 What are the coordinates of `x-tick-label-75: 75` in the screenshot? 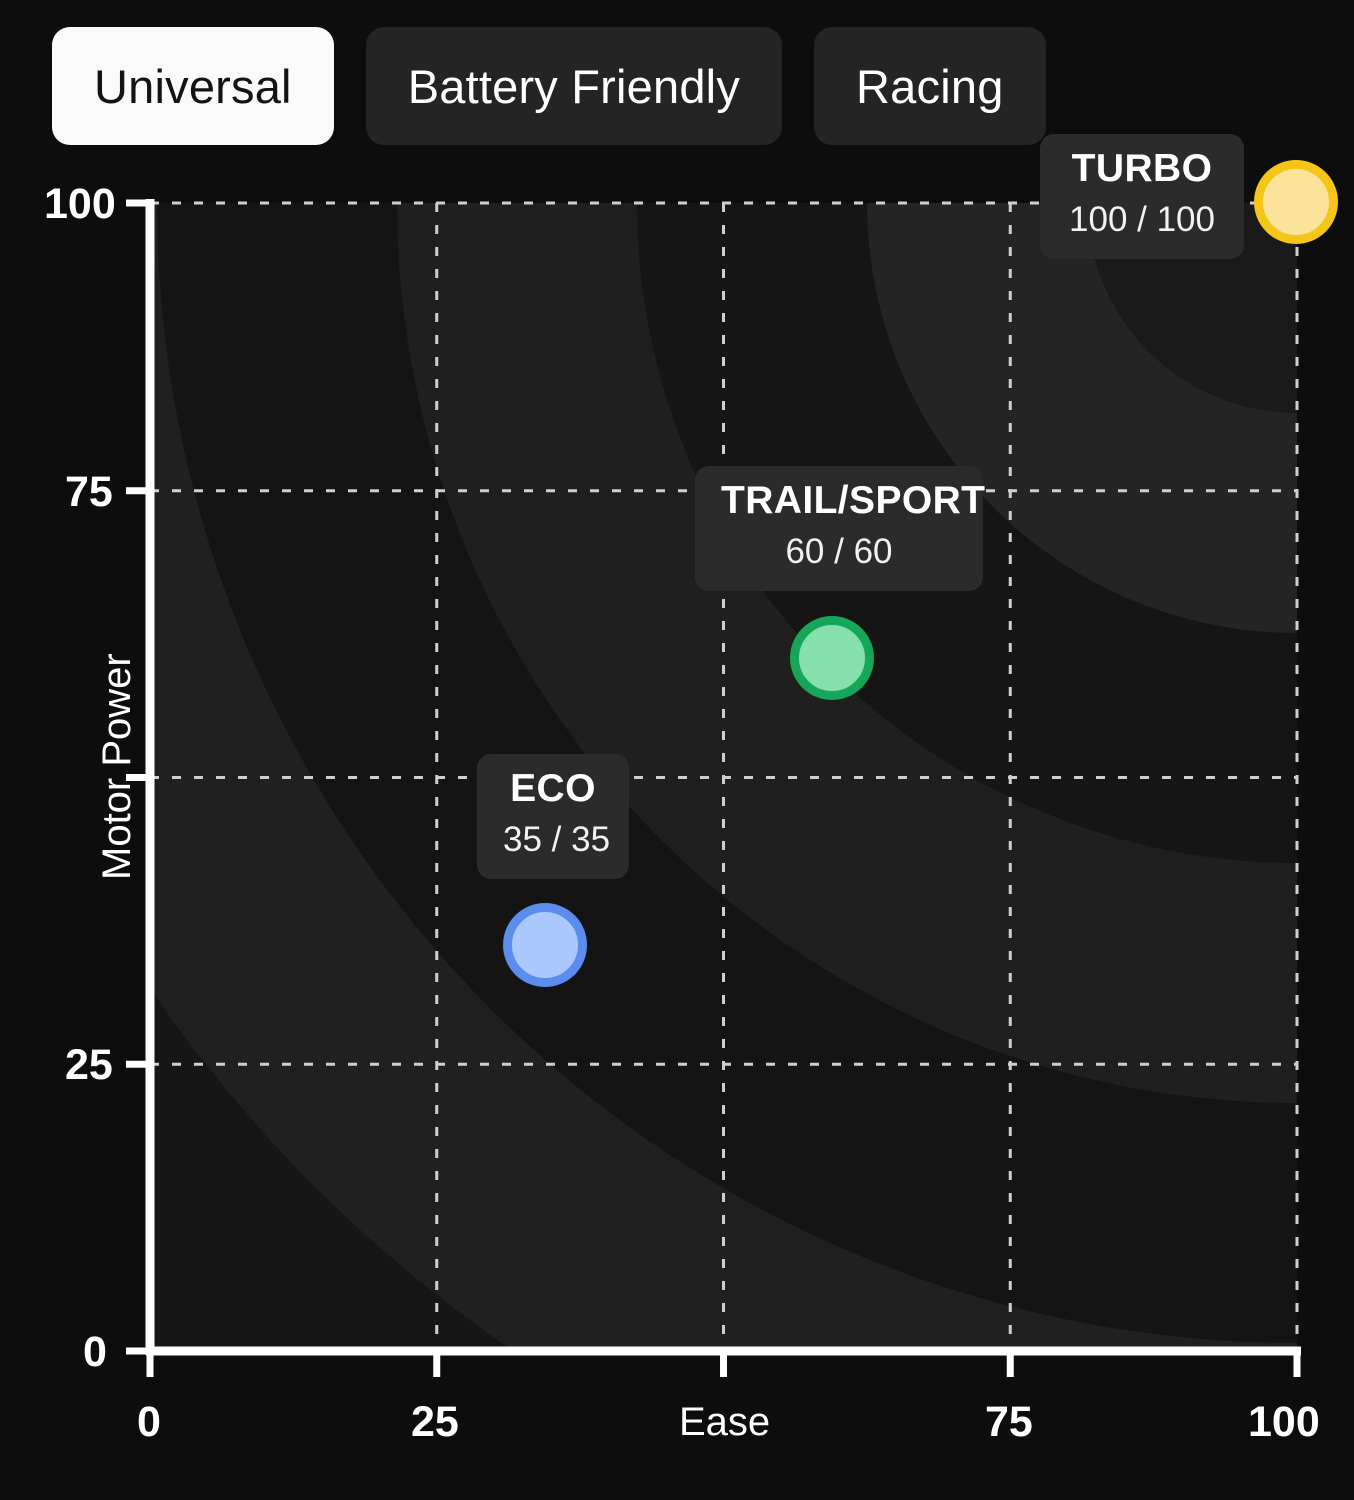 It's located at (1009, 1422).